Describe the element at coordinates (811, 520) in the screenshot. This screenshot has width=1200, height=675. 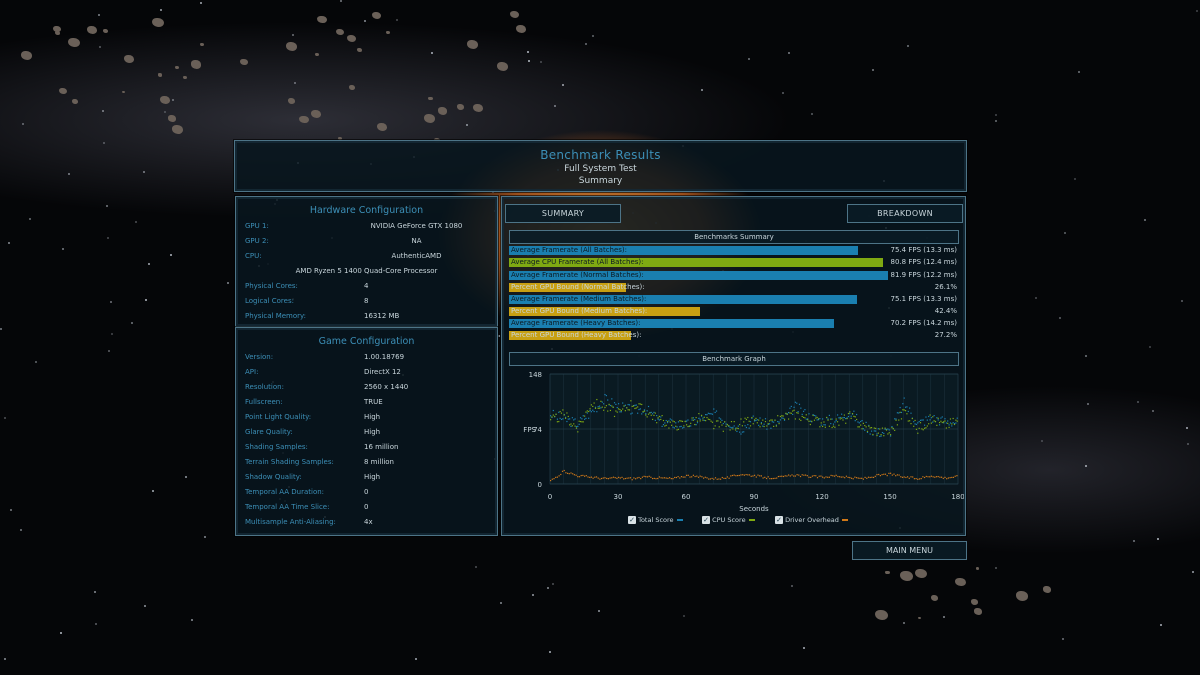
I see `legend-driver-overhead: ✓ Driver Overhead` at that location.